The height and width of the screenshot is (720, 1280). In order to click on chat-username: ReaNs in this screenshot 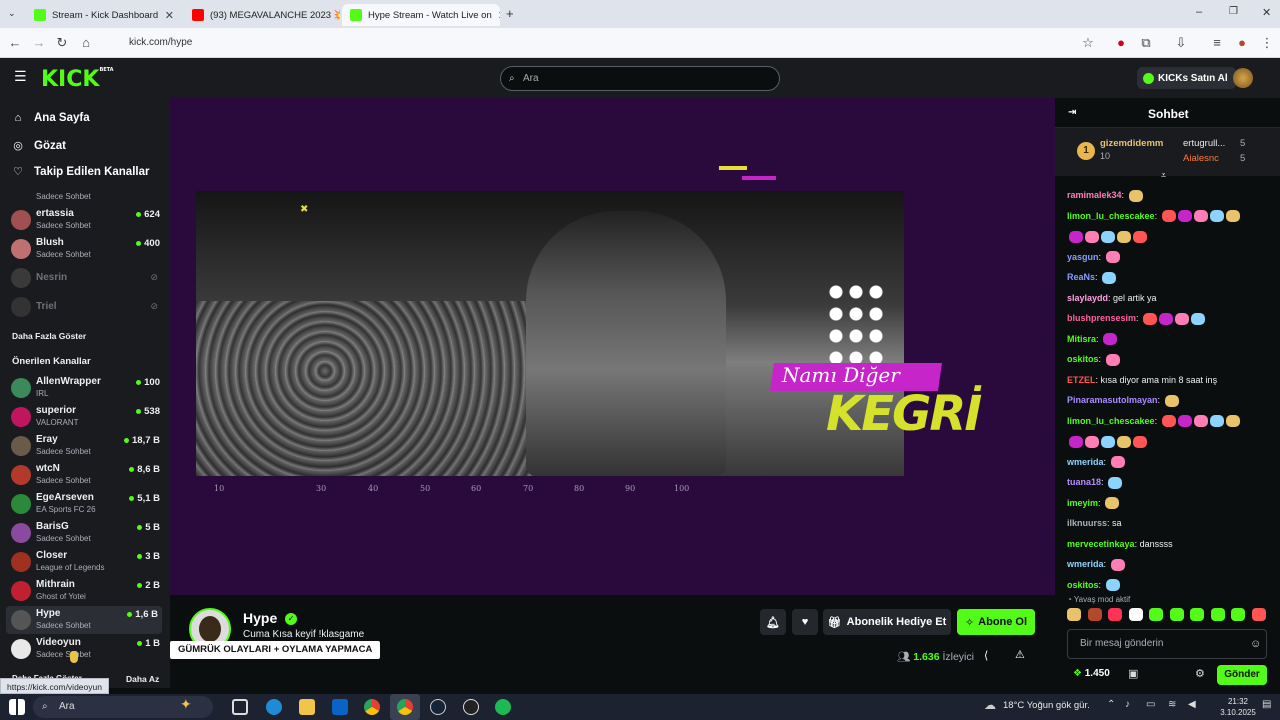, I will do `click(1081, 277)`.